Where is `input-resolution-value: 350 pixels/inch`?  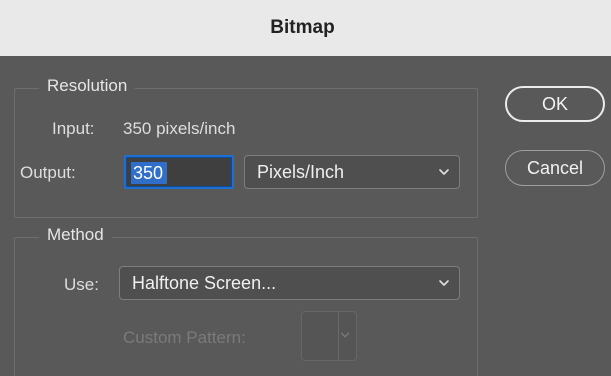
input-resolution-value: 350 pixels/inch is located at coordinates (179, 128).